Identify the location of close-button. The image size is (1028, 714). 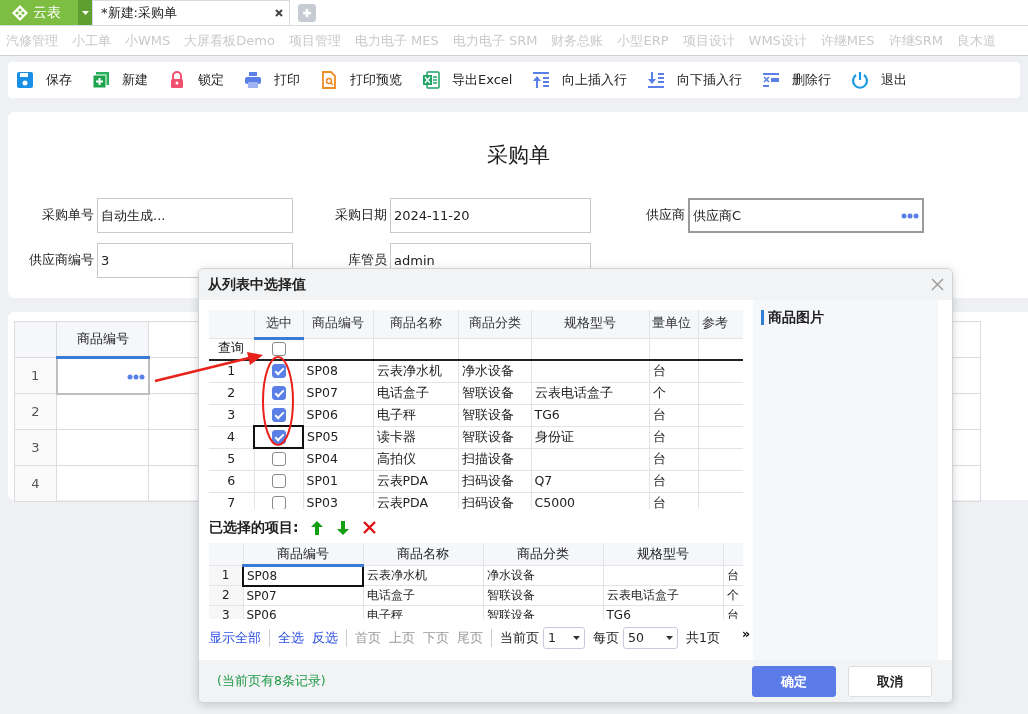
(937, 284).